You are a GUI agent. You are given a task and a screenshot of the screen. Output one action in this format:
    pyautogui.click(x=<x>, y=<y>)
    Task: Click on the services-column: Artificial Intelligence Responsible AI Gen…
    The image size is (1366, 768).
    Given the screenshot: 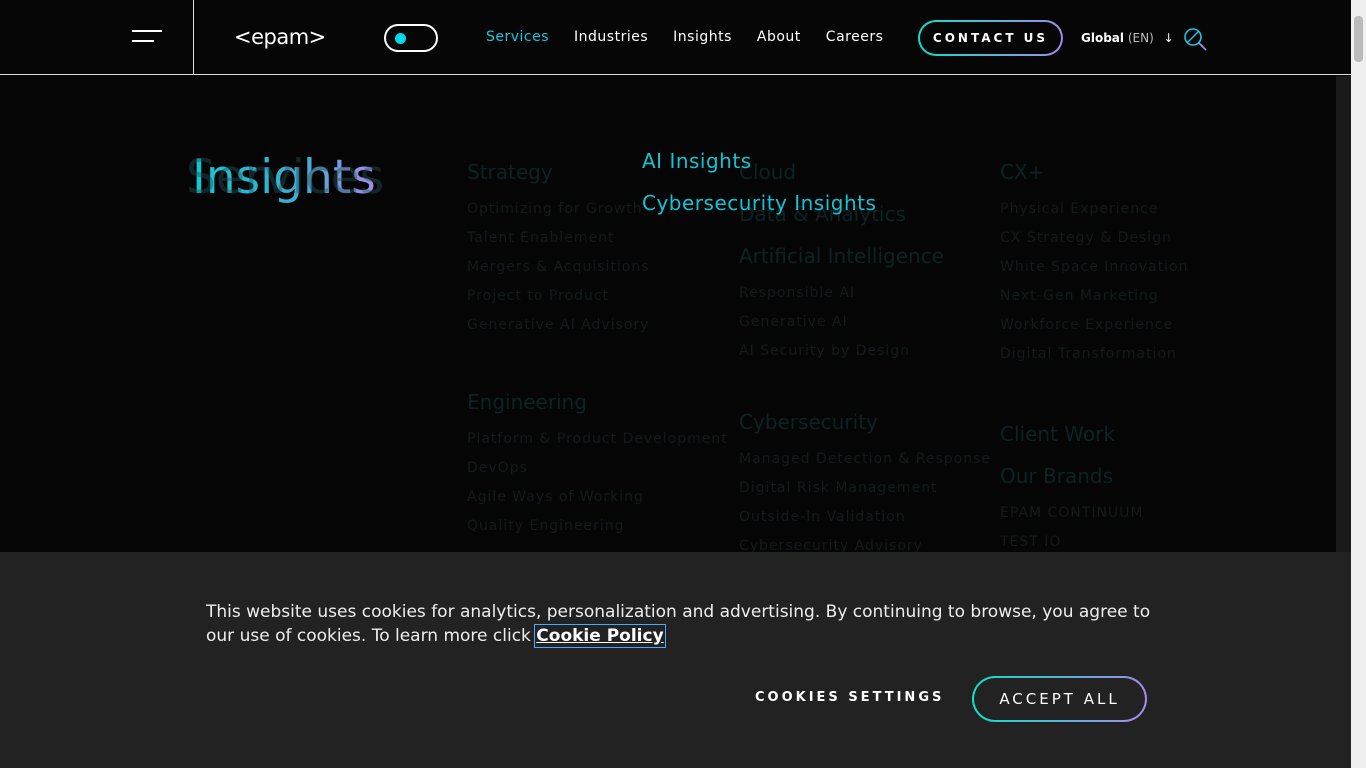 What is the action you would take?
    pyautogui.click(x=841, y=301)
    